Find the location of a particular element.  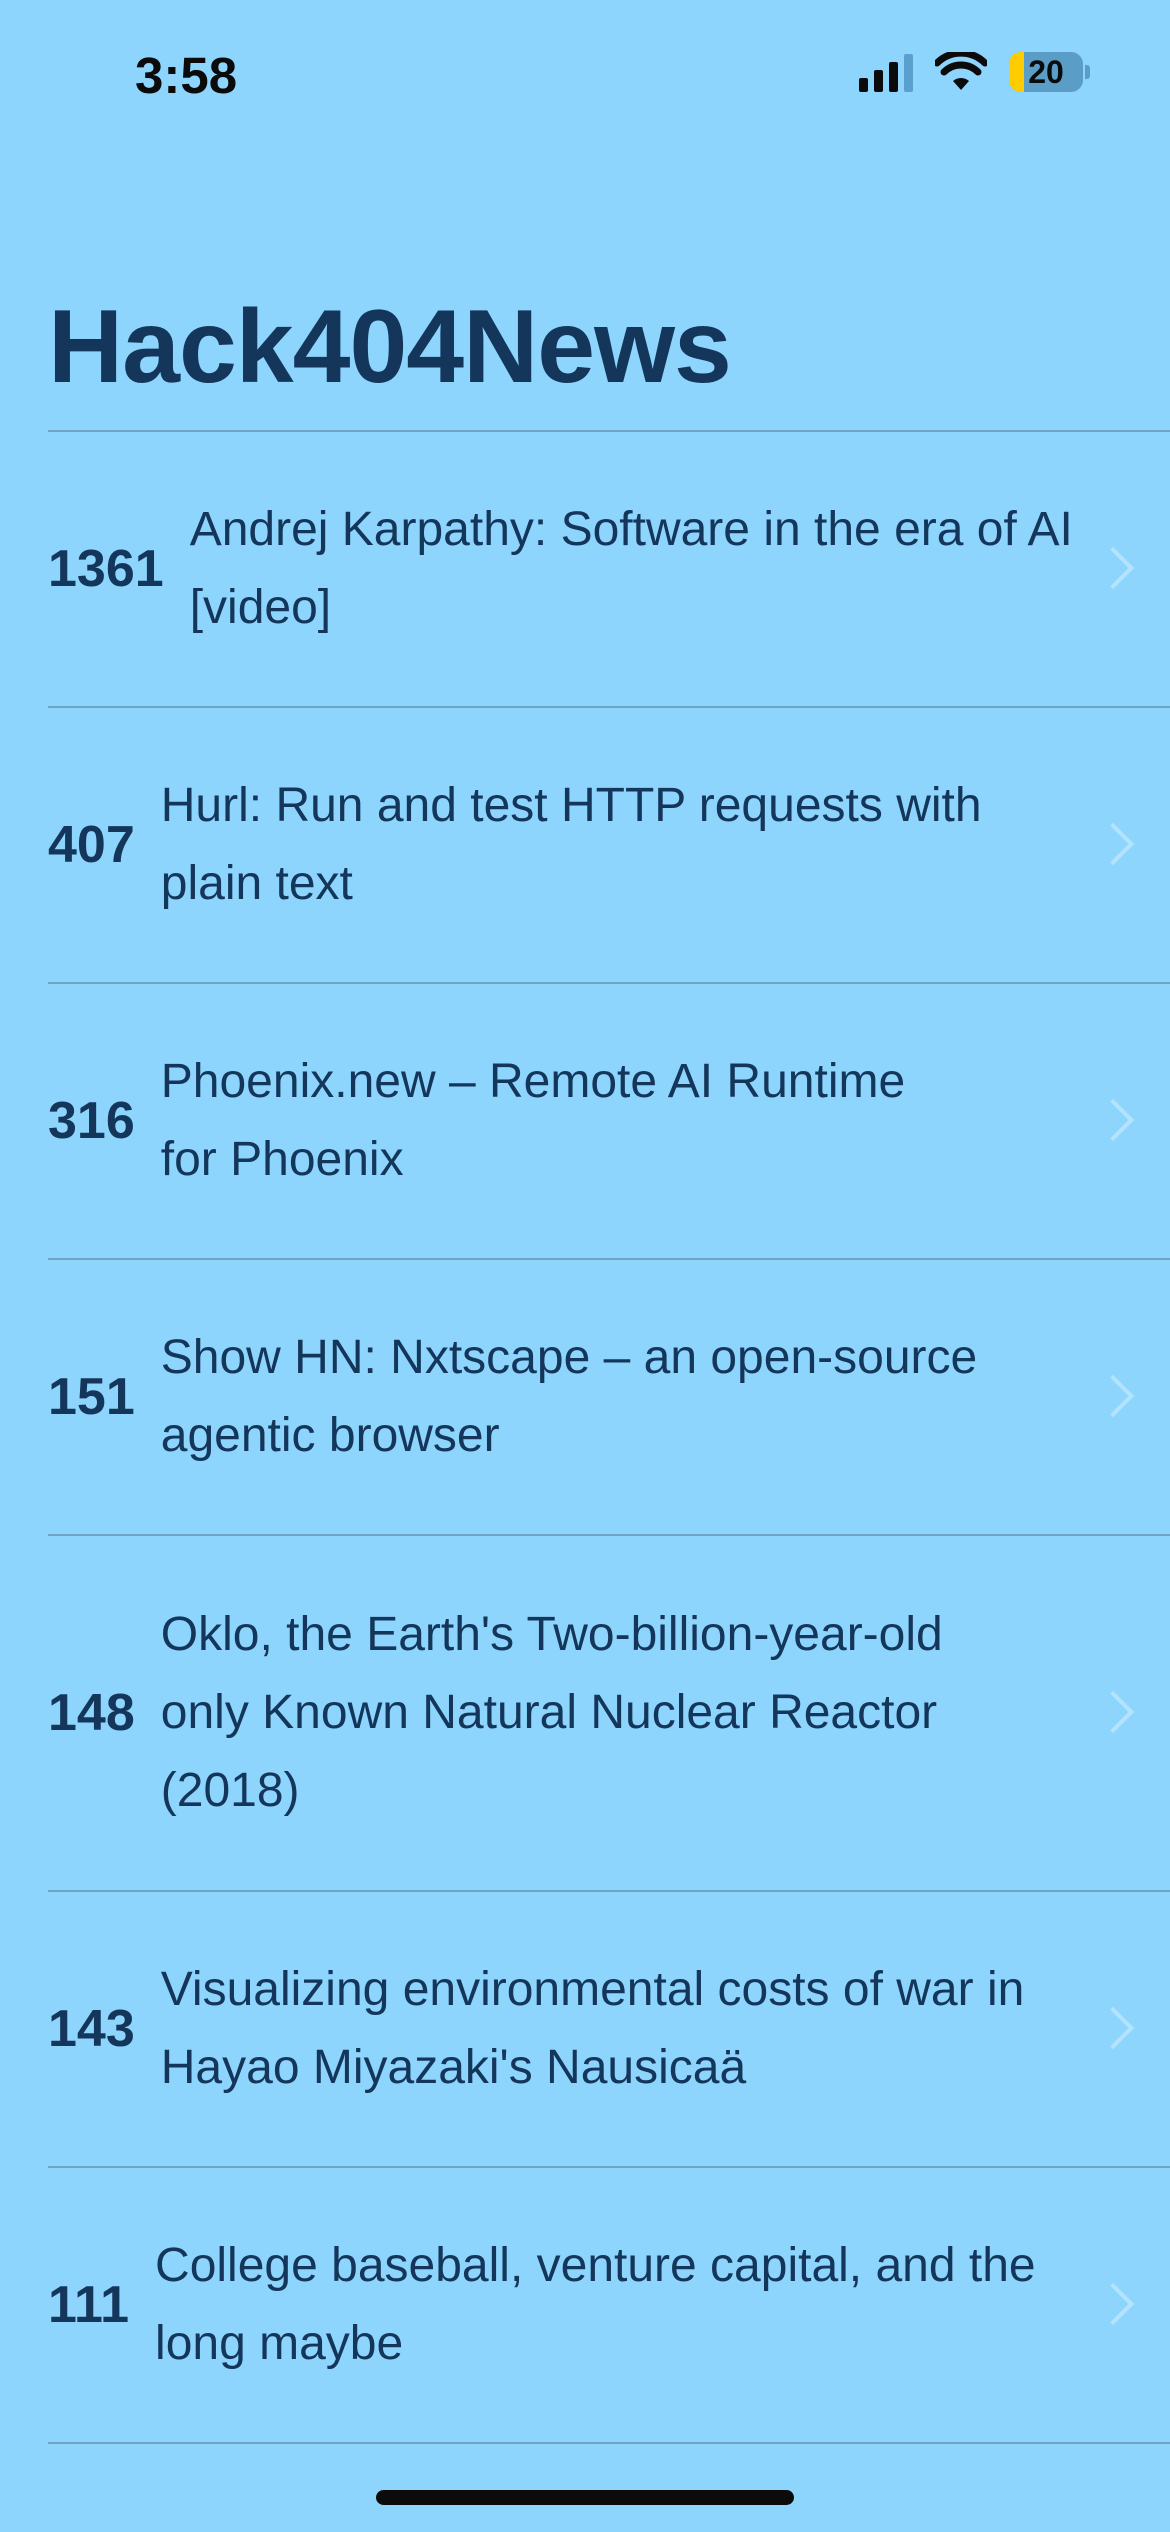

battery-icon: 20 is located at coordinates (1046, 72).